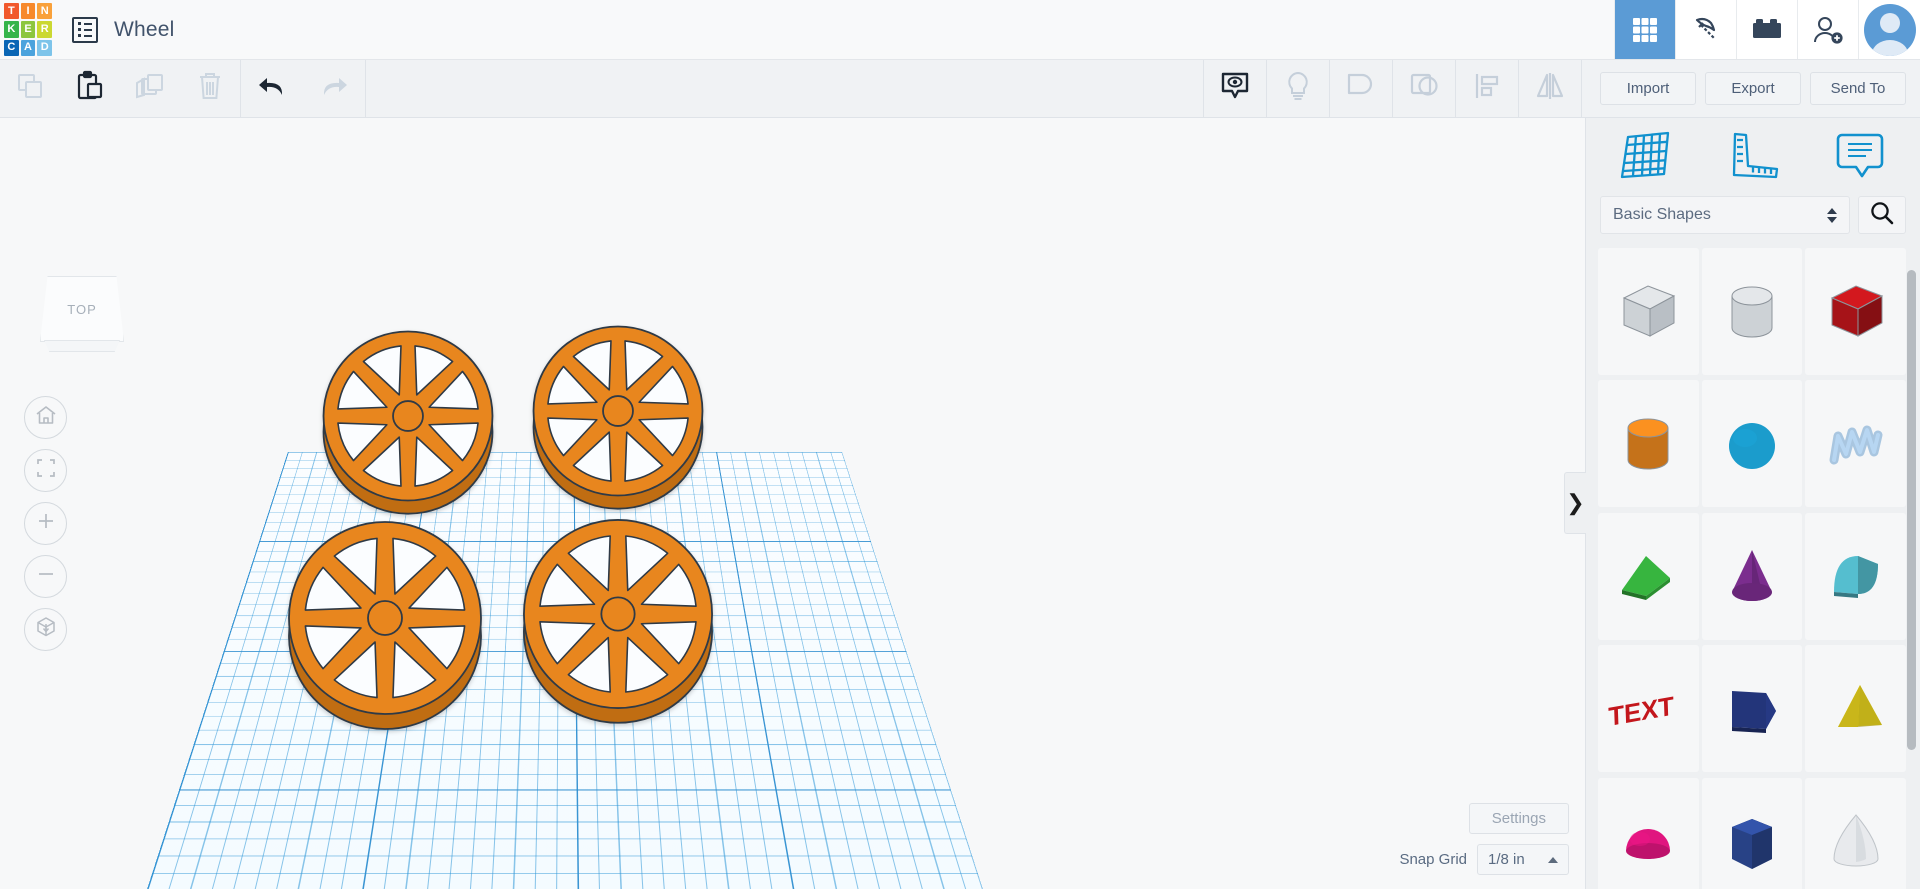 The height and width of the screenshot is (889, 1920). I want to click on cylinder-hole-icon, so click(1752, 312).